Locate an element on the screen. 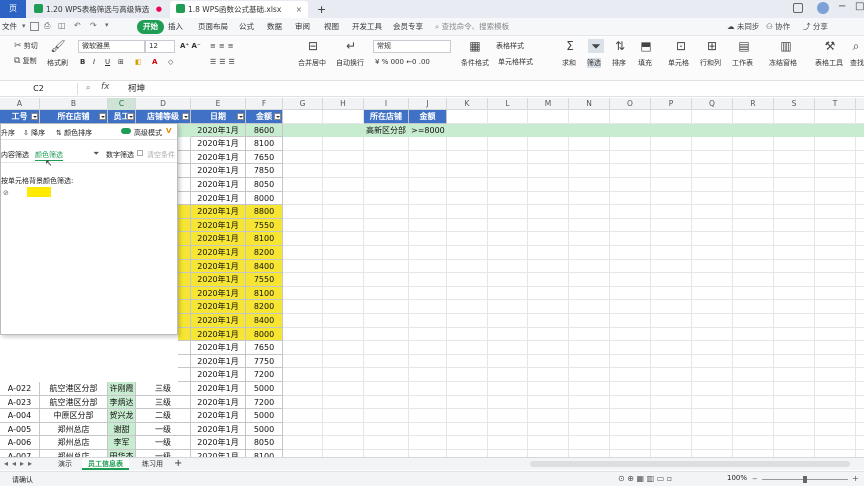 The width and height of the screenshot is (864, 486). sheet-tab-demo: 演示 is located at coordinates (65, 464).